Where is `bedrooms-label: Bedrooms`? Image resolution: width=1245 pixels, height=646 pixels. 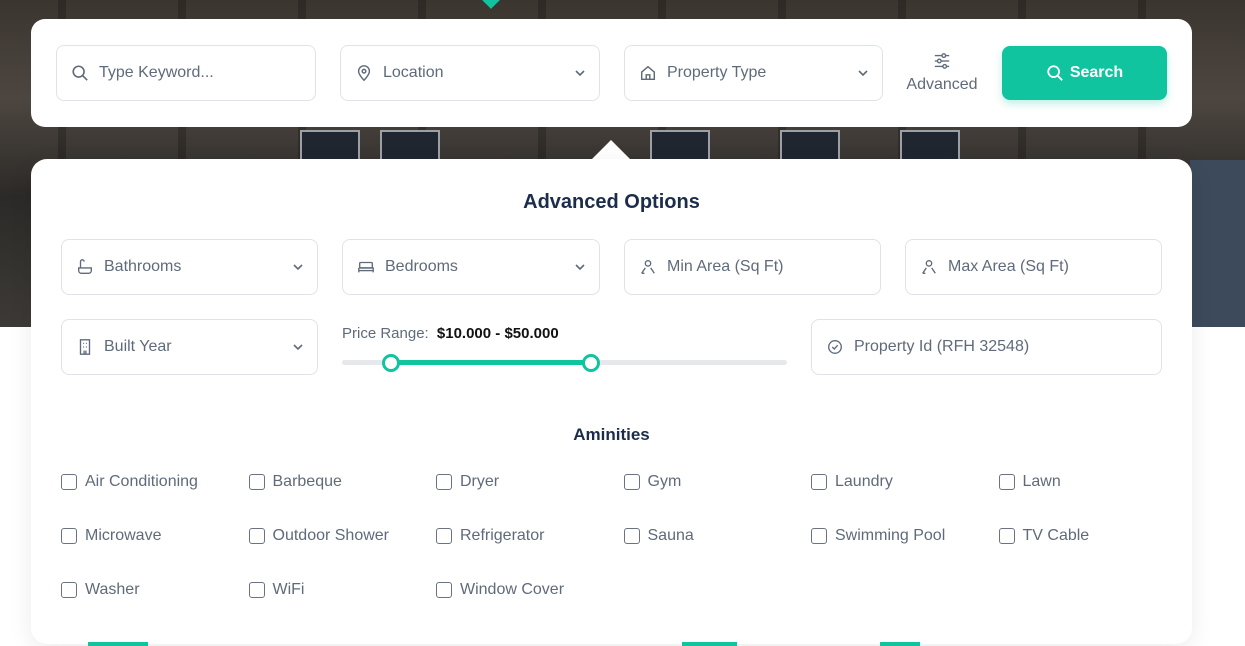 bedrooms-label: Bedrooms is located at coordinates (421, 266).